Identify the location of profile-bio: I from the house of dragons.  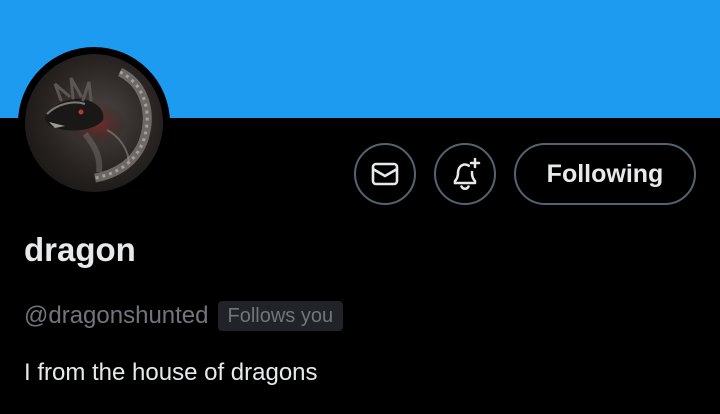
(171, 372).